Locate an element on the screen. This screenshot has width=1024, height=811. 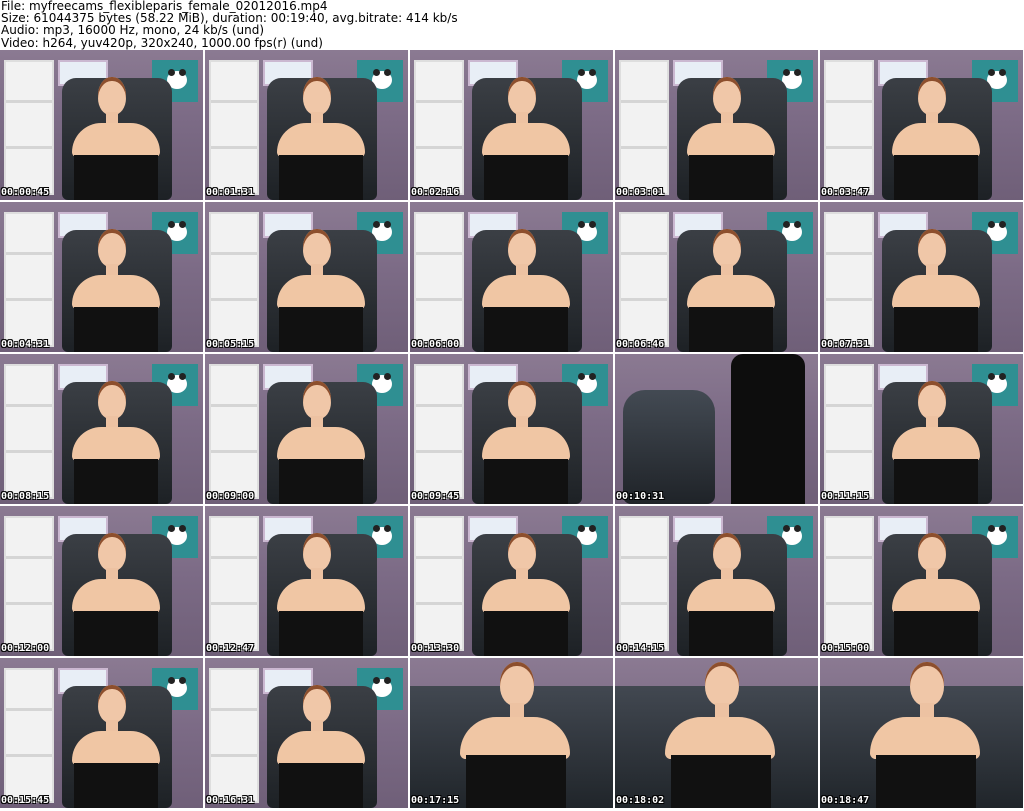
thumbnail-19: 00:14:15 is located at coordinates (716, 581).